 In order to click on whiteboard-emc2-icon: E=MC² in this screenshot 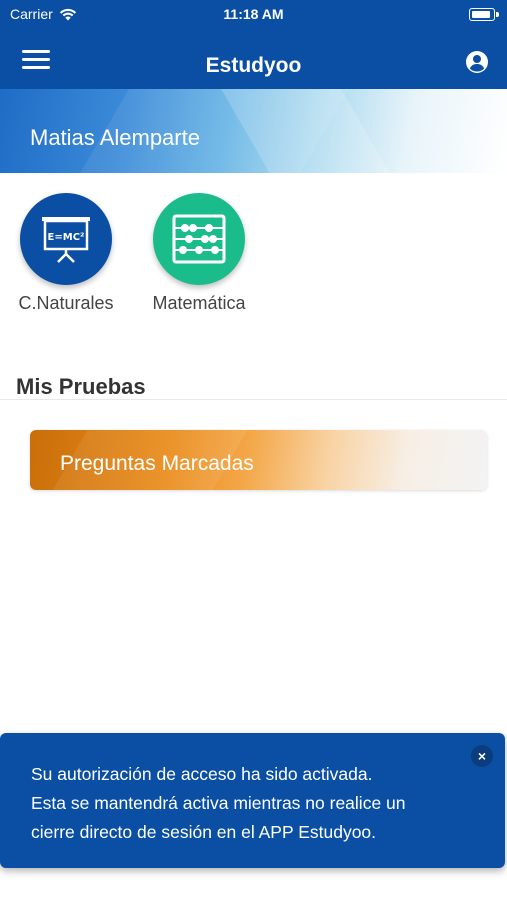, I will do `click(66, 240)`.